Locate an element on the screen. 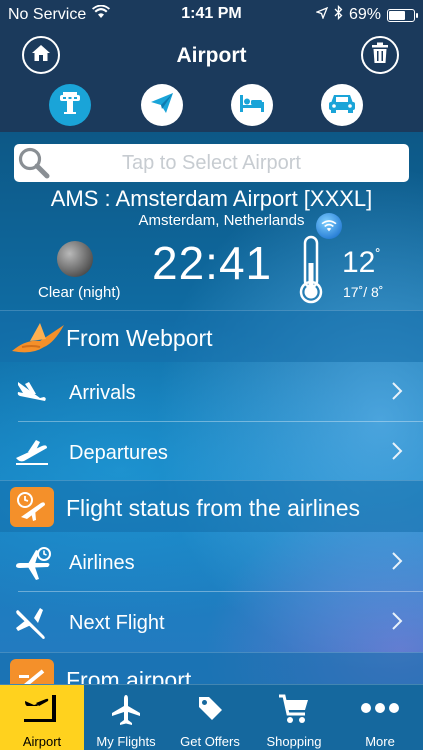 Image resolution: width=423 pixels, height=750 pixels. battery-icon is located at coordinates (402, 15).